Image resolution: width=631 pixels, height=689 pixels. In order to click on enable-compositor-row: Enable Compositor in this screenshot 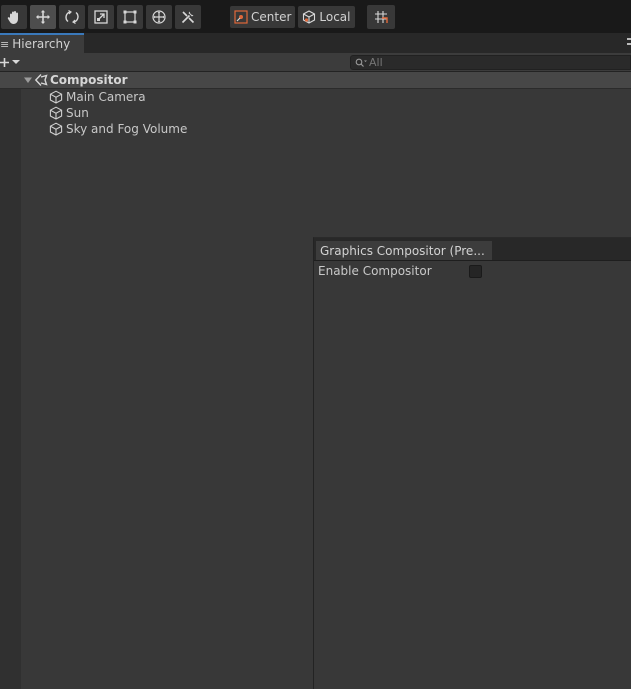, I will do `click(472, 271)`.